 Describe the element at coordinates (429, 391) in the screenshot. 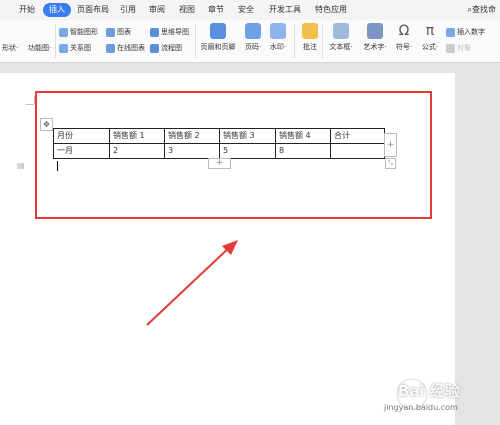

I see `watermark-text: Bai 经验` at that location.